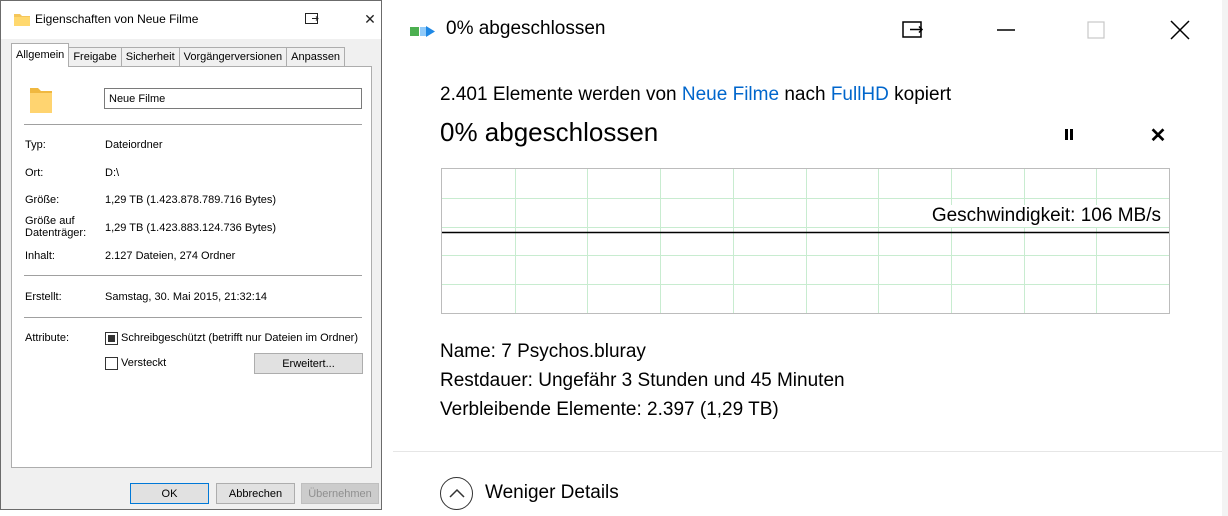 The width and height of the screenshot is (1228, 516). I want to click on ok-button: OK, so click(169, 493).